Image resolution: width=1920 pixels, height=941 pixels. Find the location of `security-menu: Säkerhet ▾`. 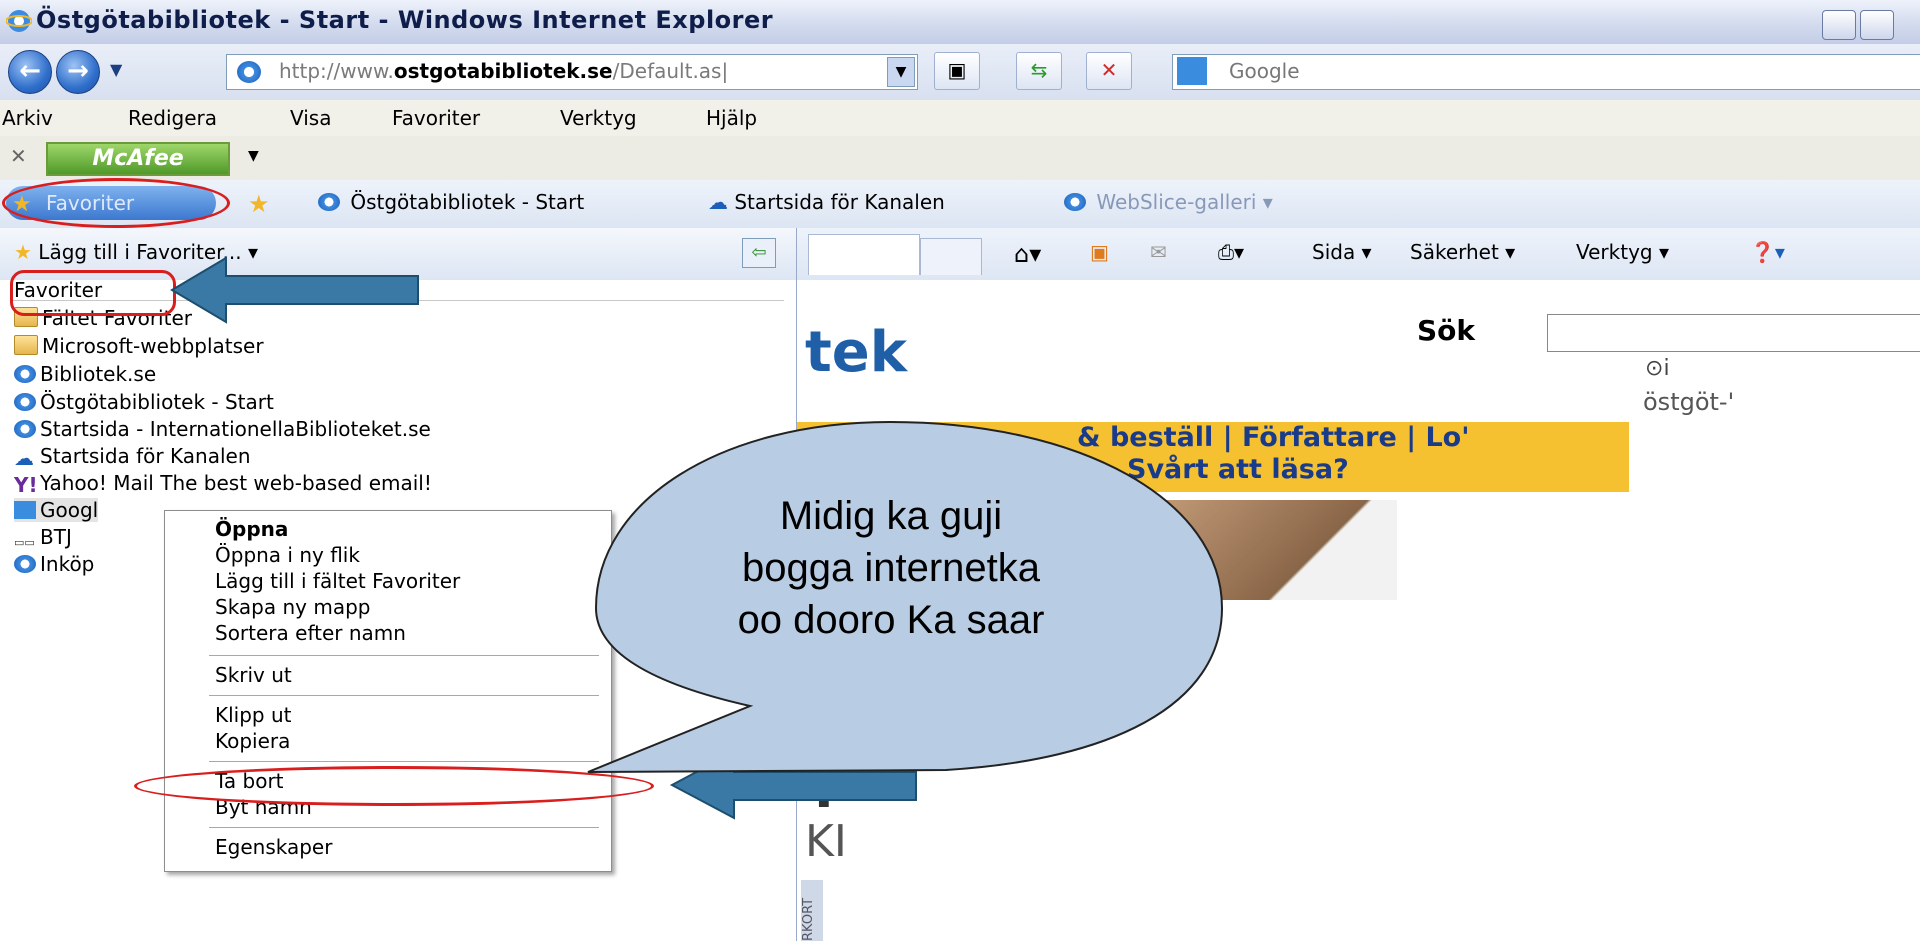

security-menu: Säkerhet ▾ is located at coordinates (1462, 252).